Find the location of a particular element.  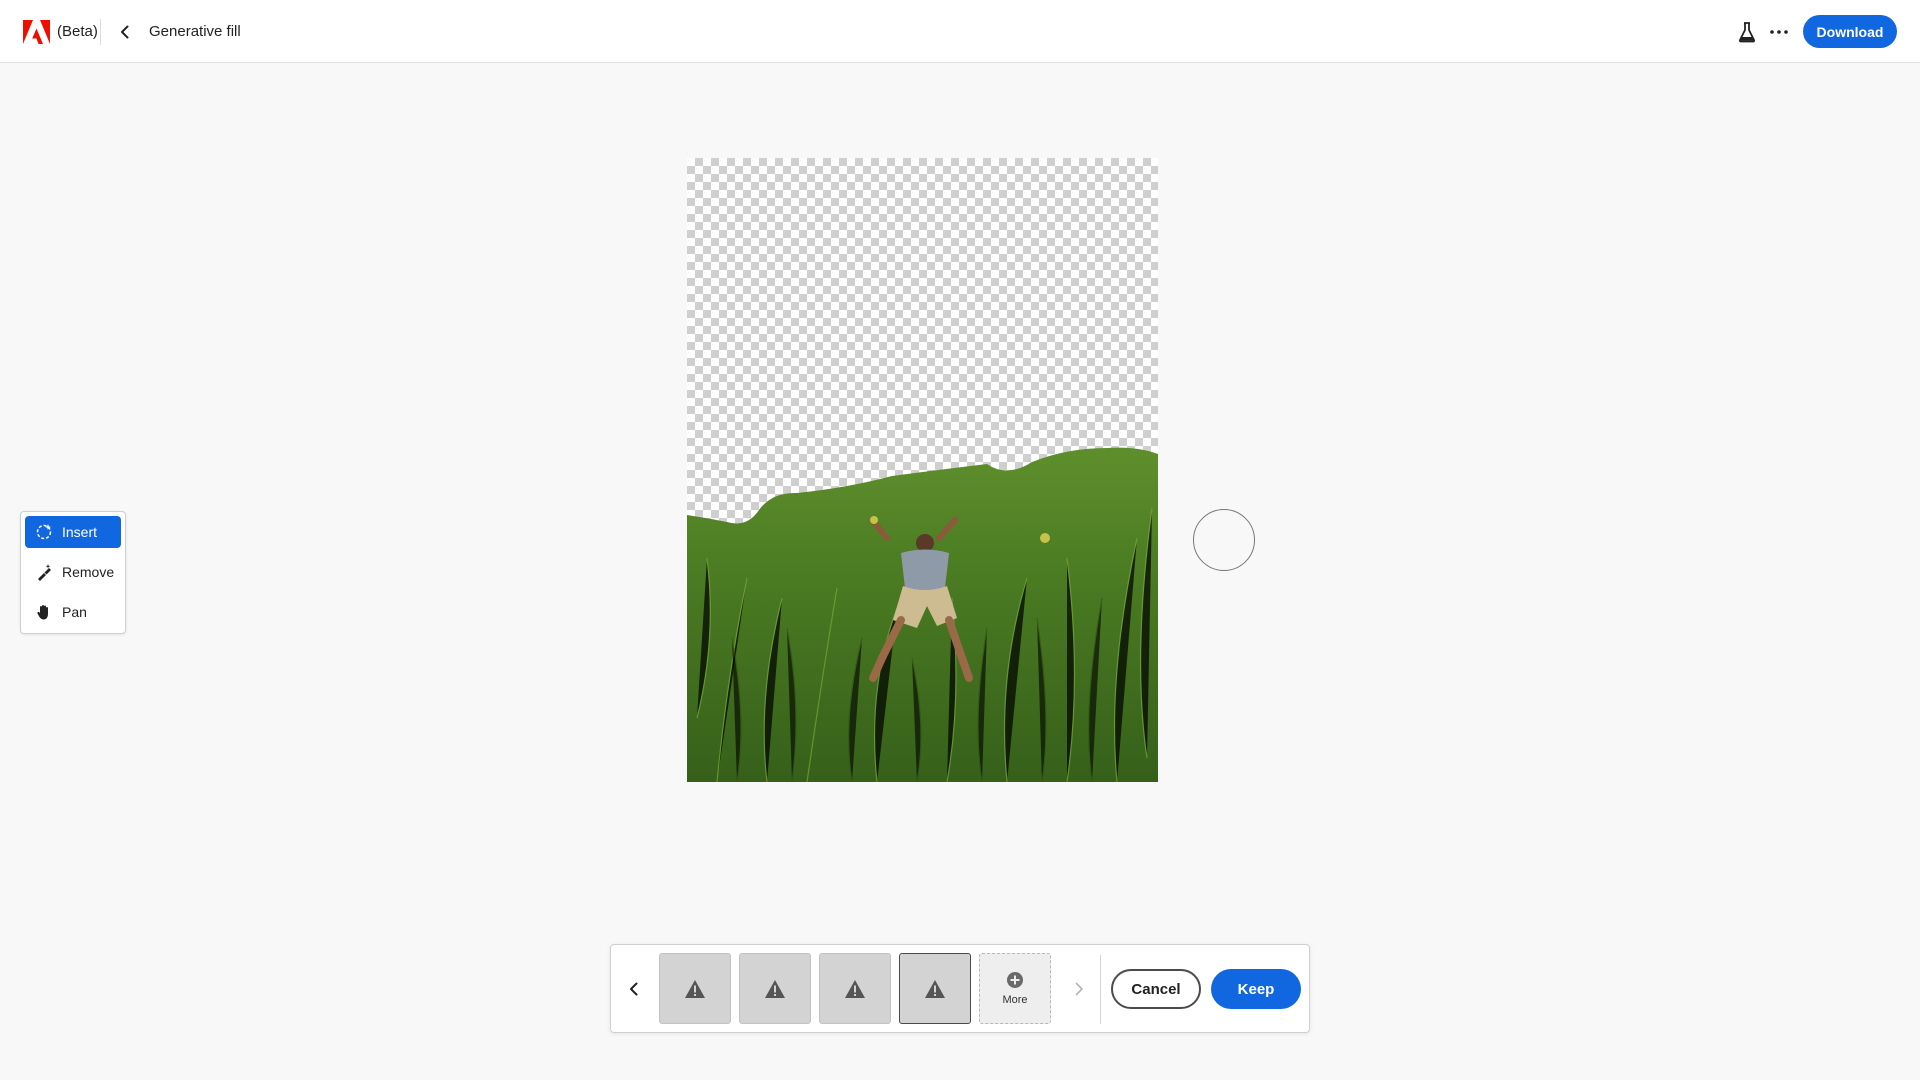

previous-variations-button is located at coordinates (634, 989).